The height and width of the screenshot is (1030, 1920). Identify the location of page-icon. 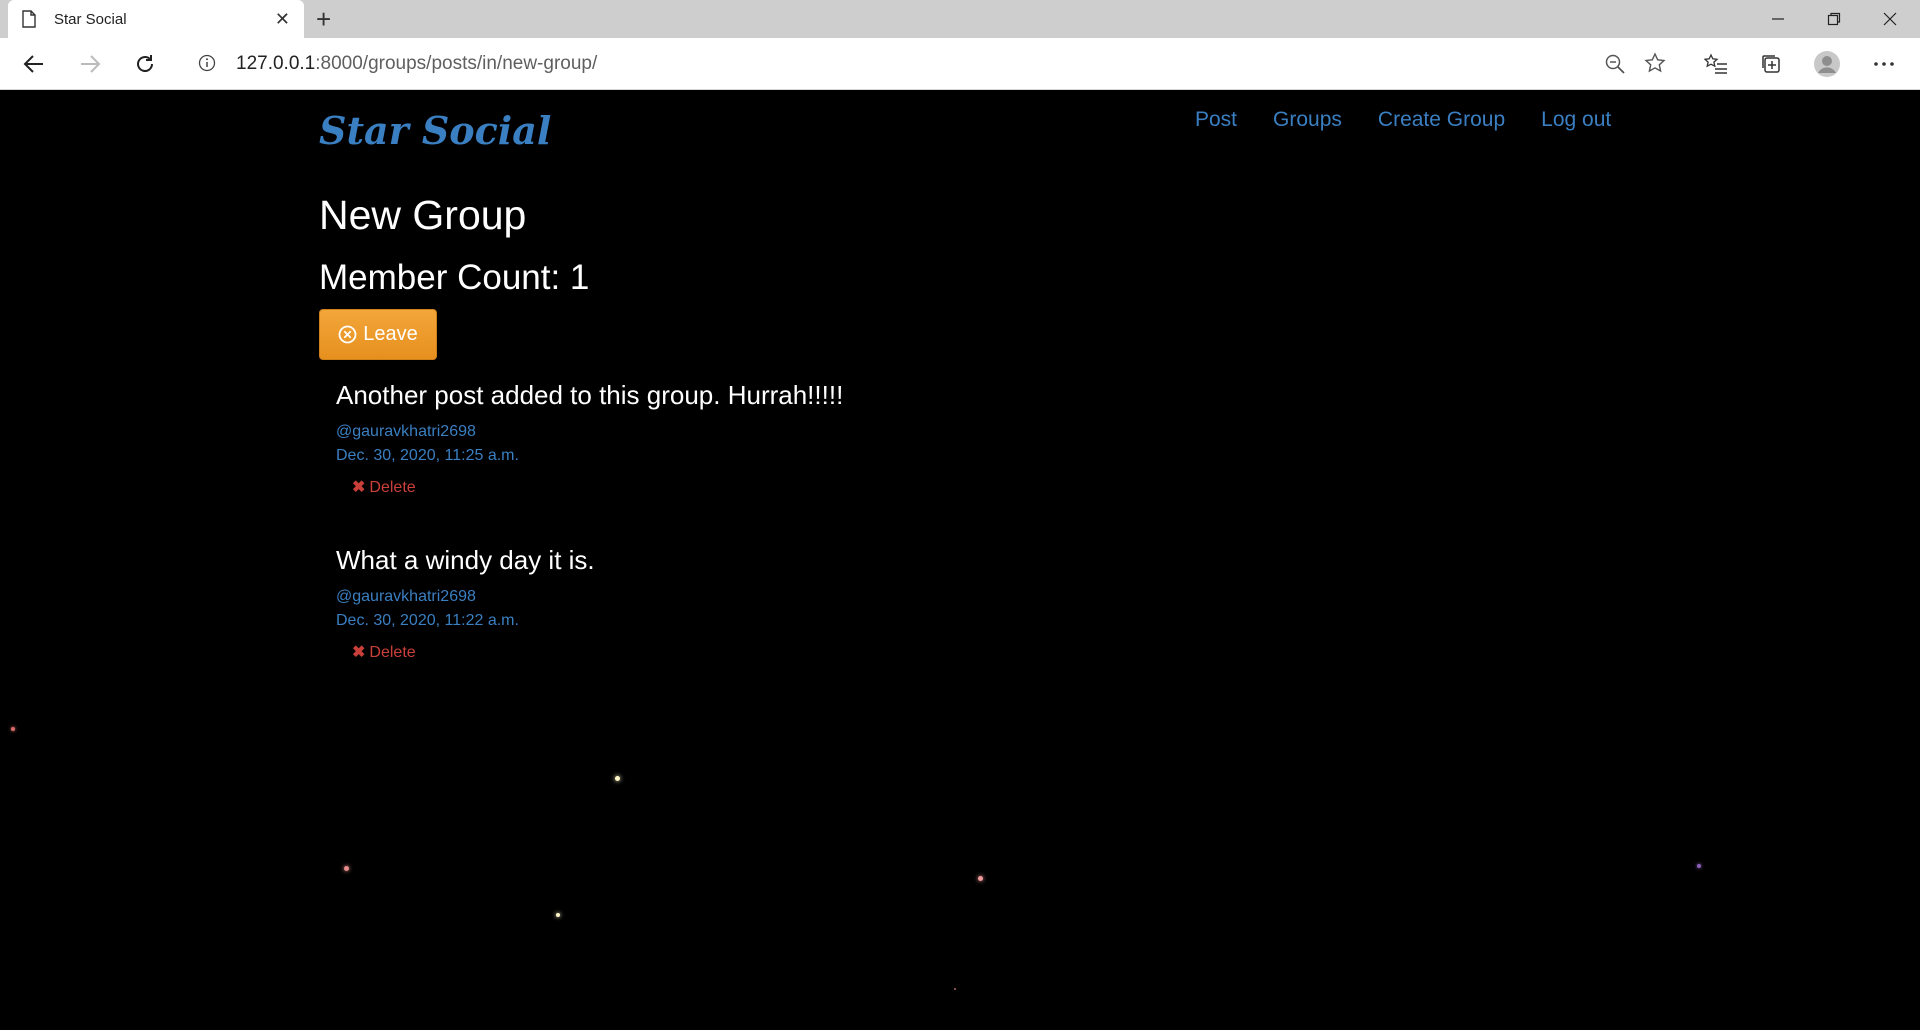
(30, 19).